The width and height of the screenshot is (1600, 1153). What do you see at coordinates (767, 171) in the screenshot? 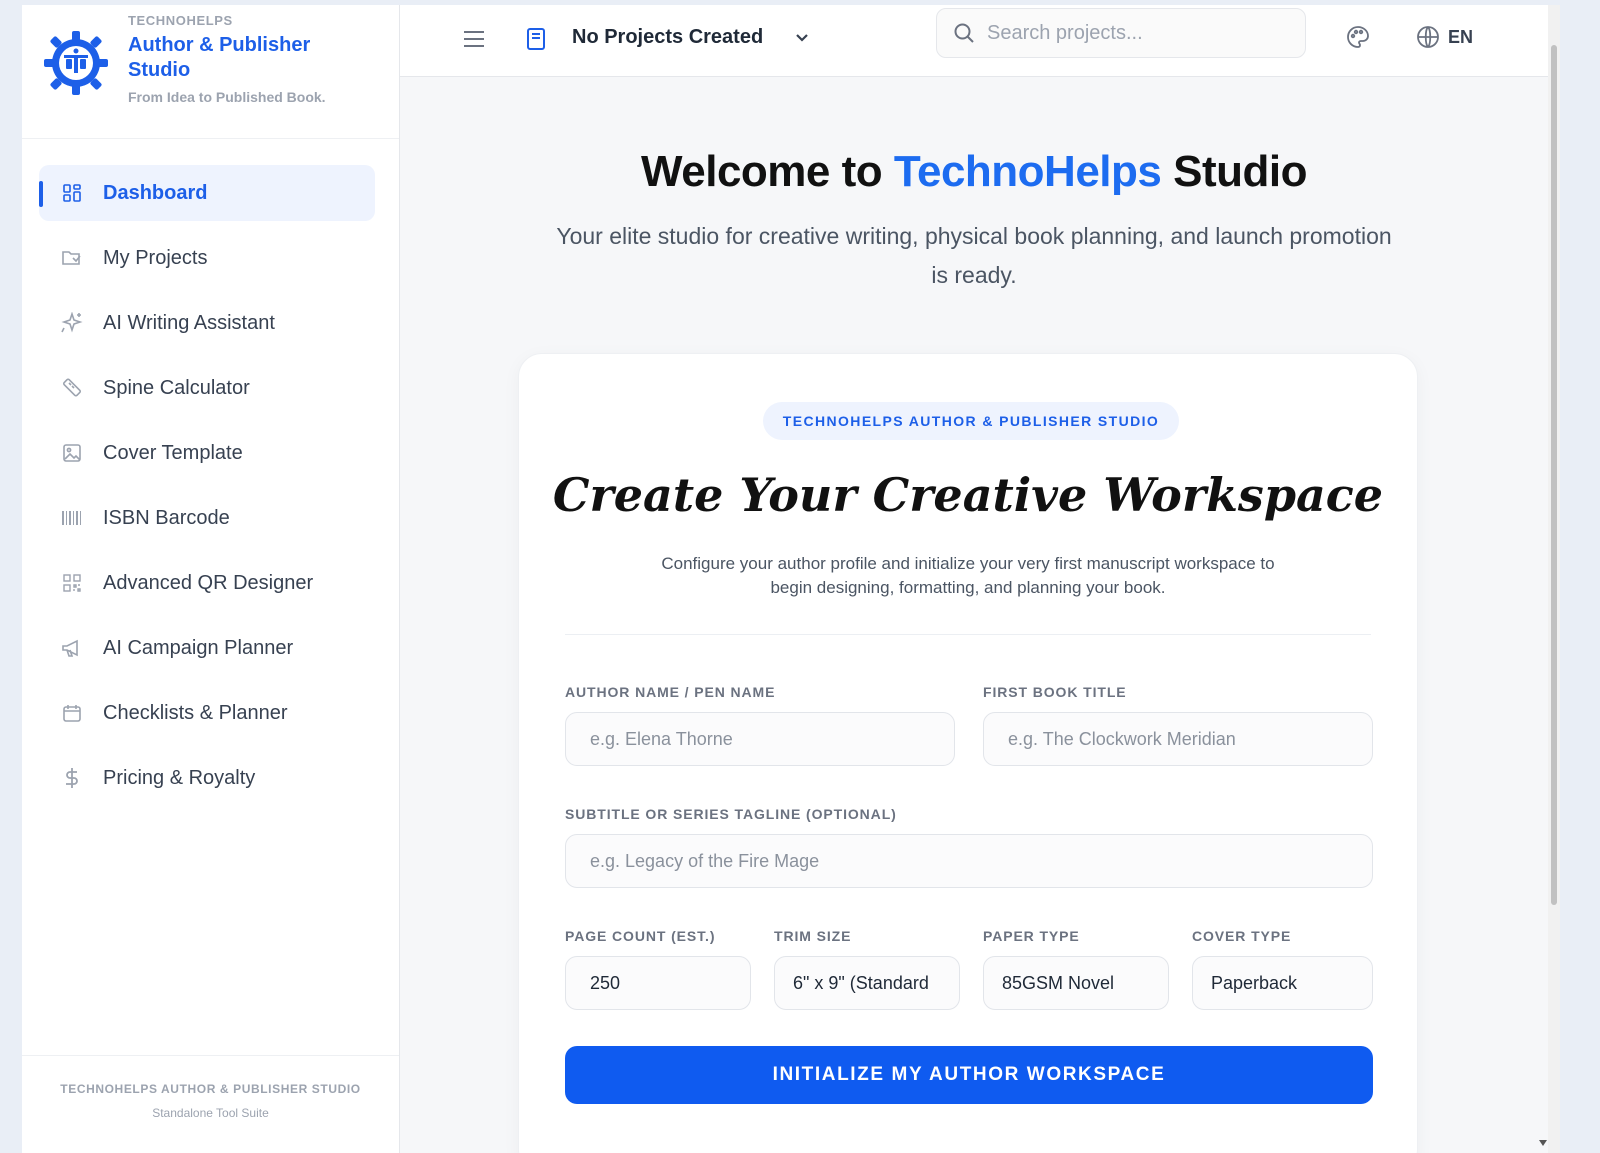
I see `title-prefix: Welcome to` at bounding box center [767, 171].